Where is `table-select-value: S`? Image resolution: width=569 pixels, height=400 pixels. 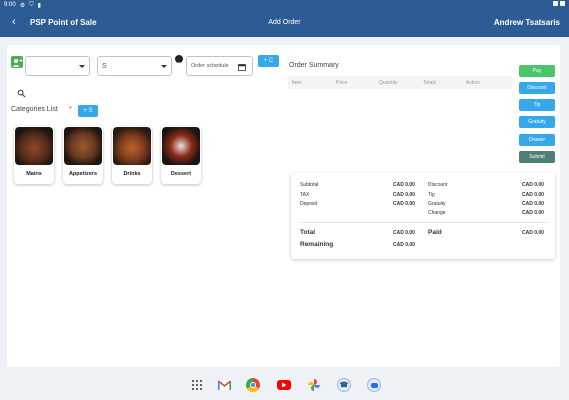
table-select-value: S is located at coordinates (104, 66).